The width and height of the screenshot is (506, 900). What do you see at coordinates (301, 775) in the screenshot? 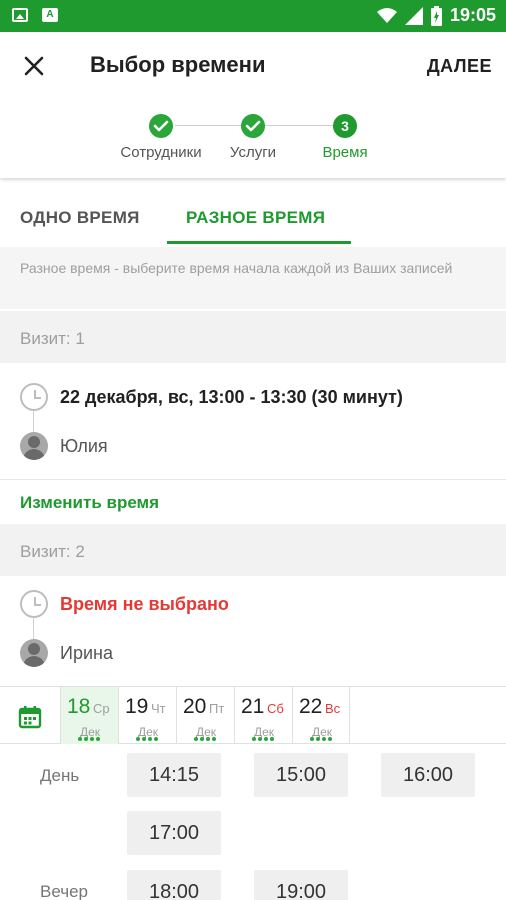
I see `time-slot: 15:00` at bounding box center [301, 775].